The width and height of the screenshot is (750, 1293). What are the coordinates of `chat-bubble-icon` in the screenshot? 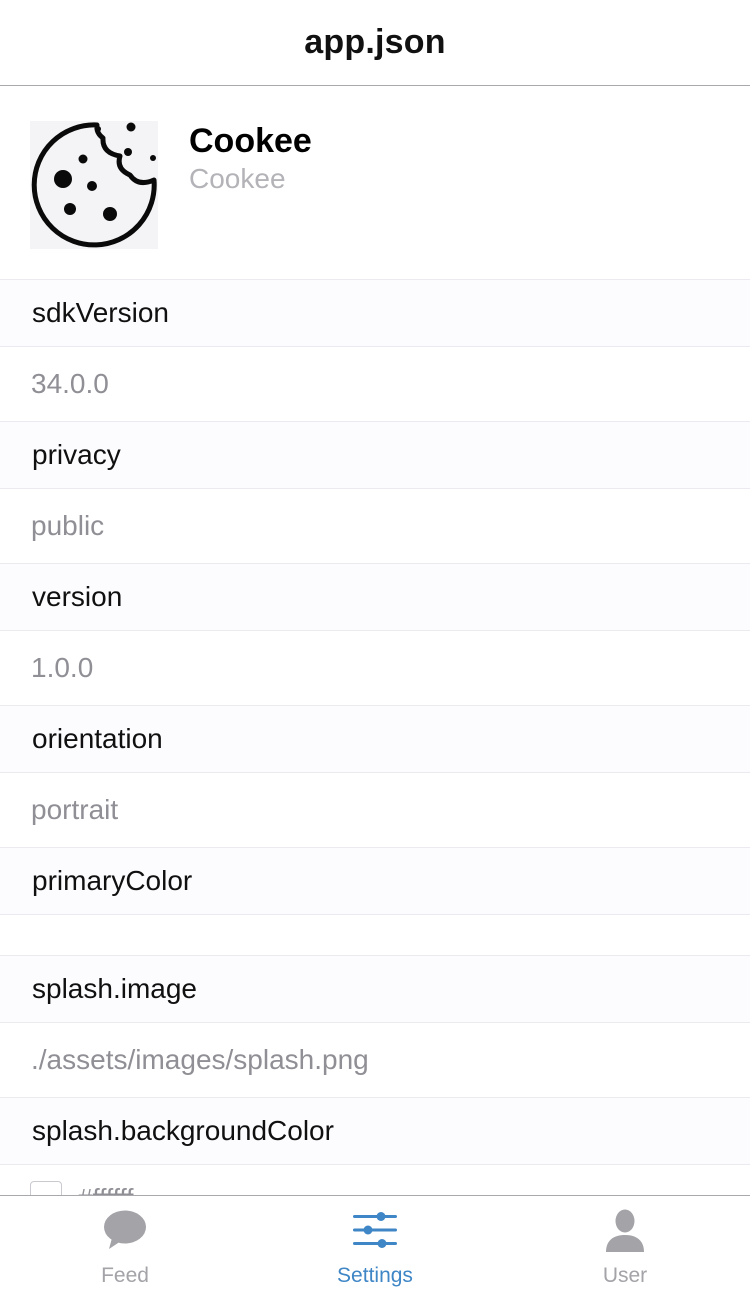 It's located at (125, 1229).